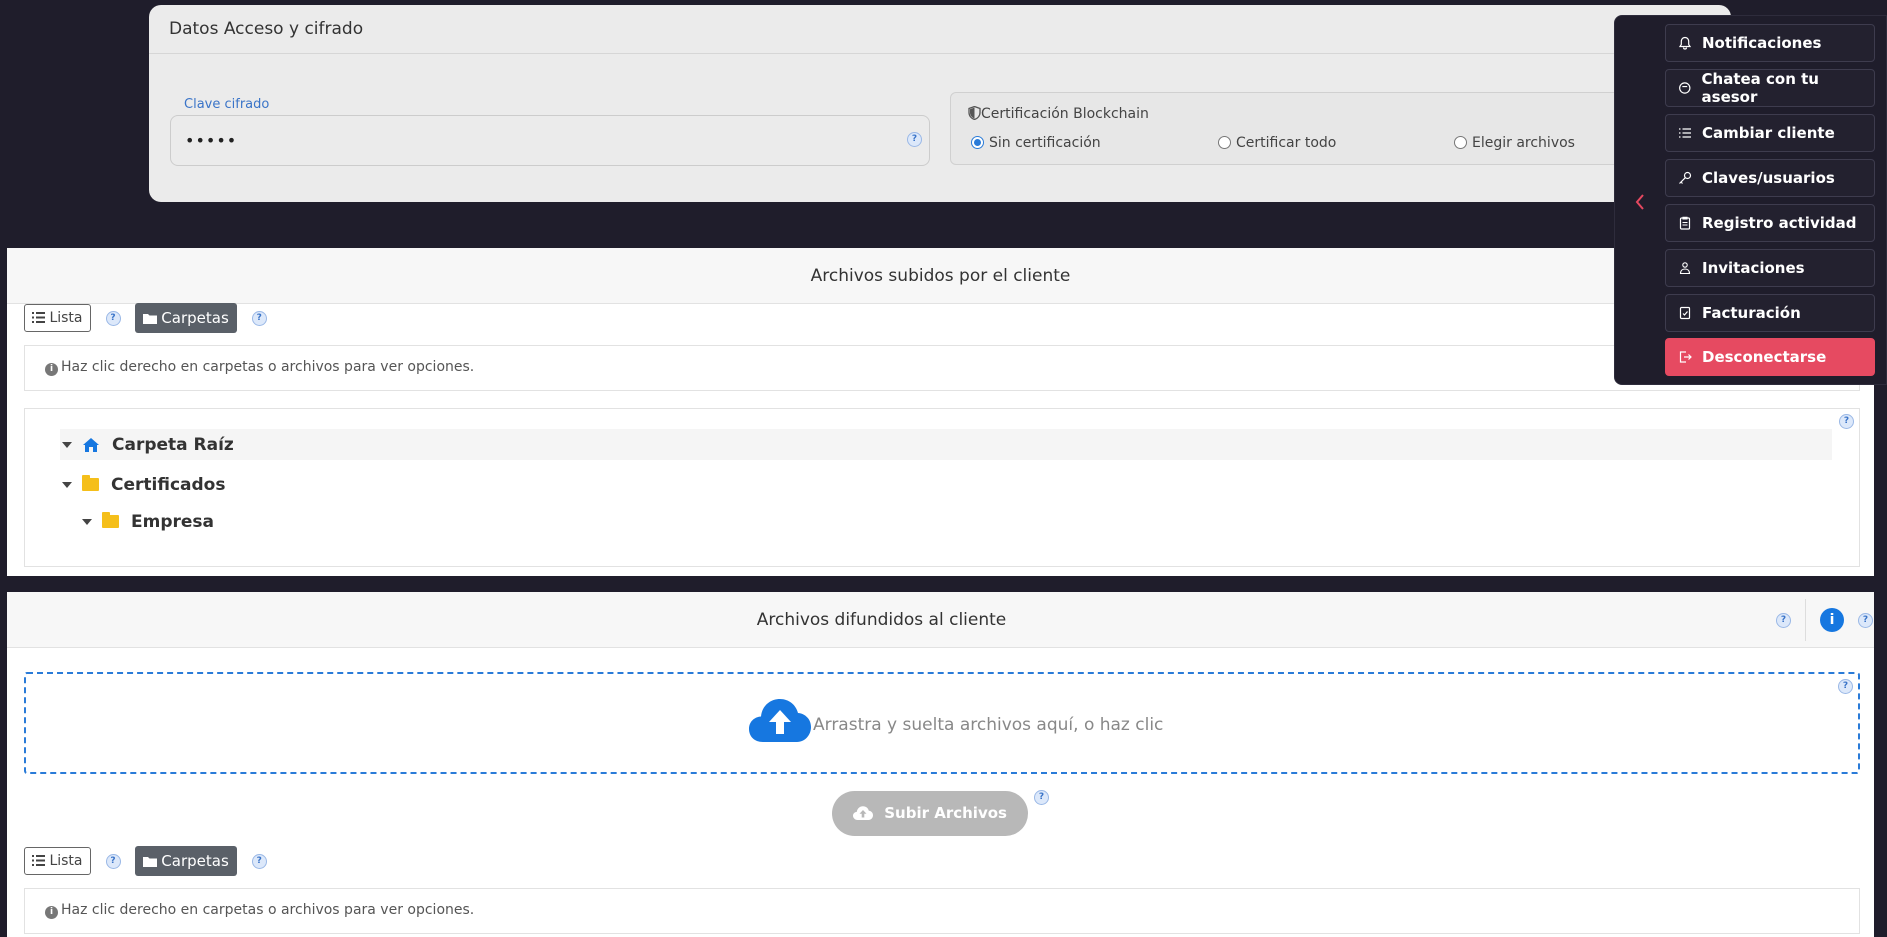 The image size is (1887, 937). I want to click on bell-icon, so click(1685, 43).